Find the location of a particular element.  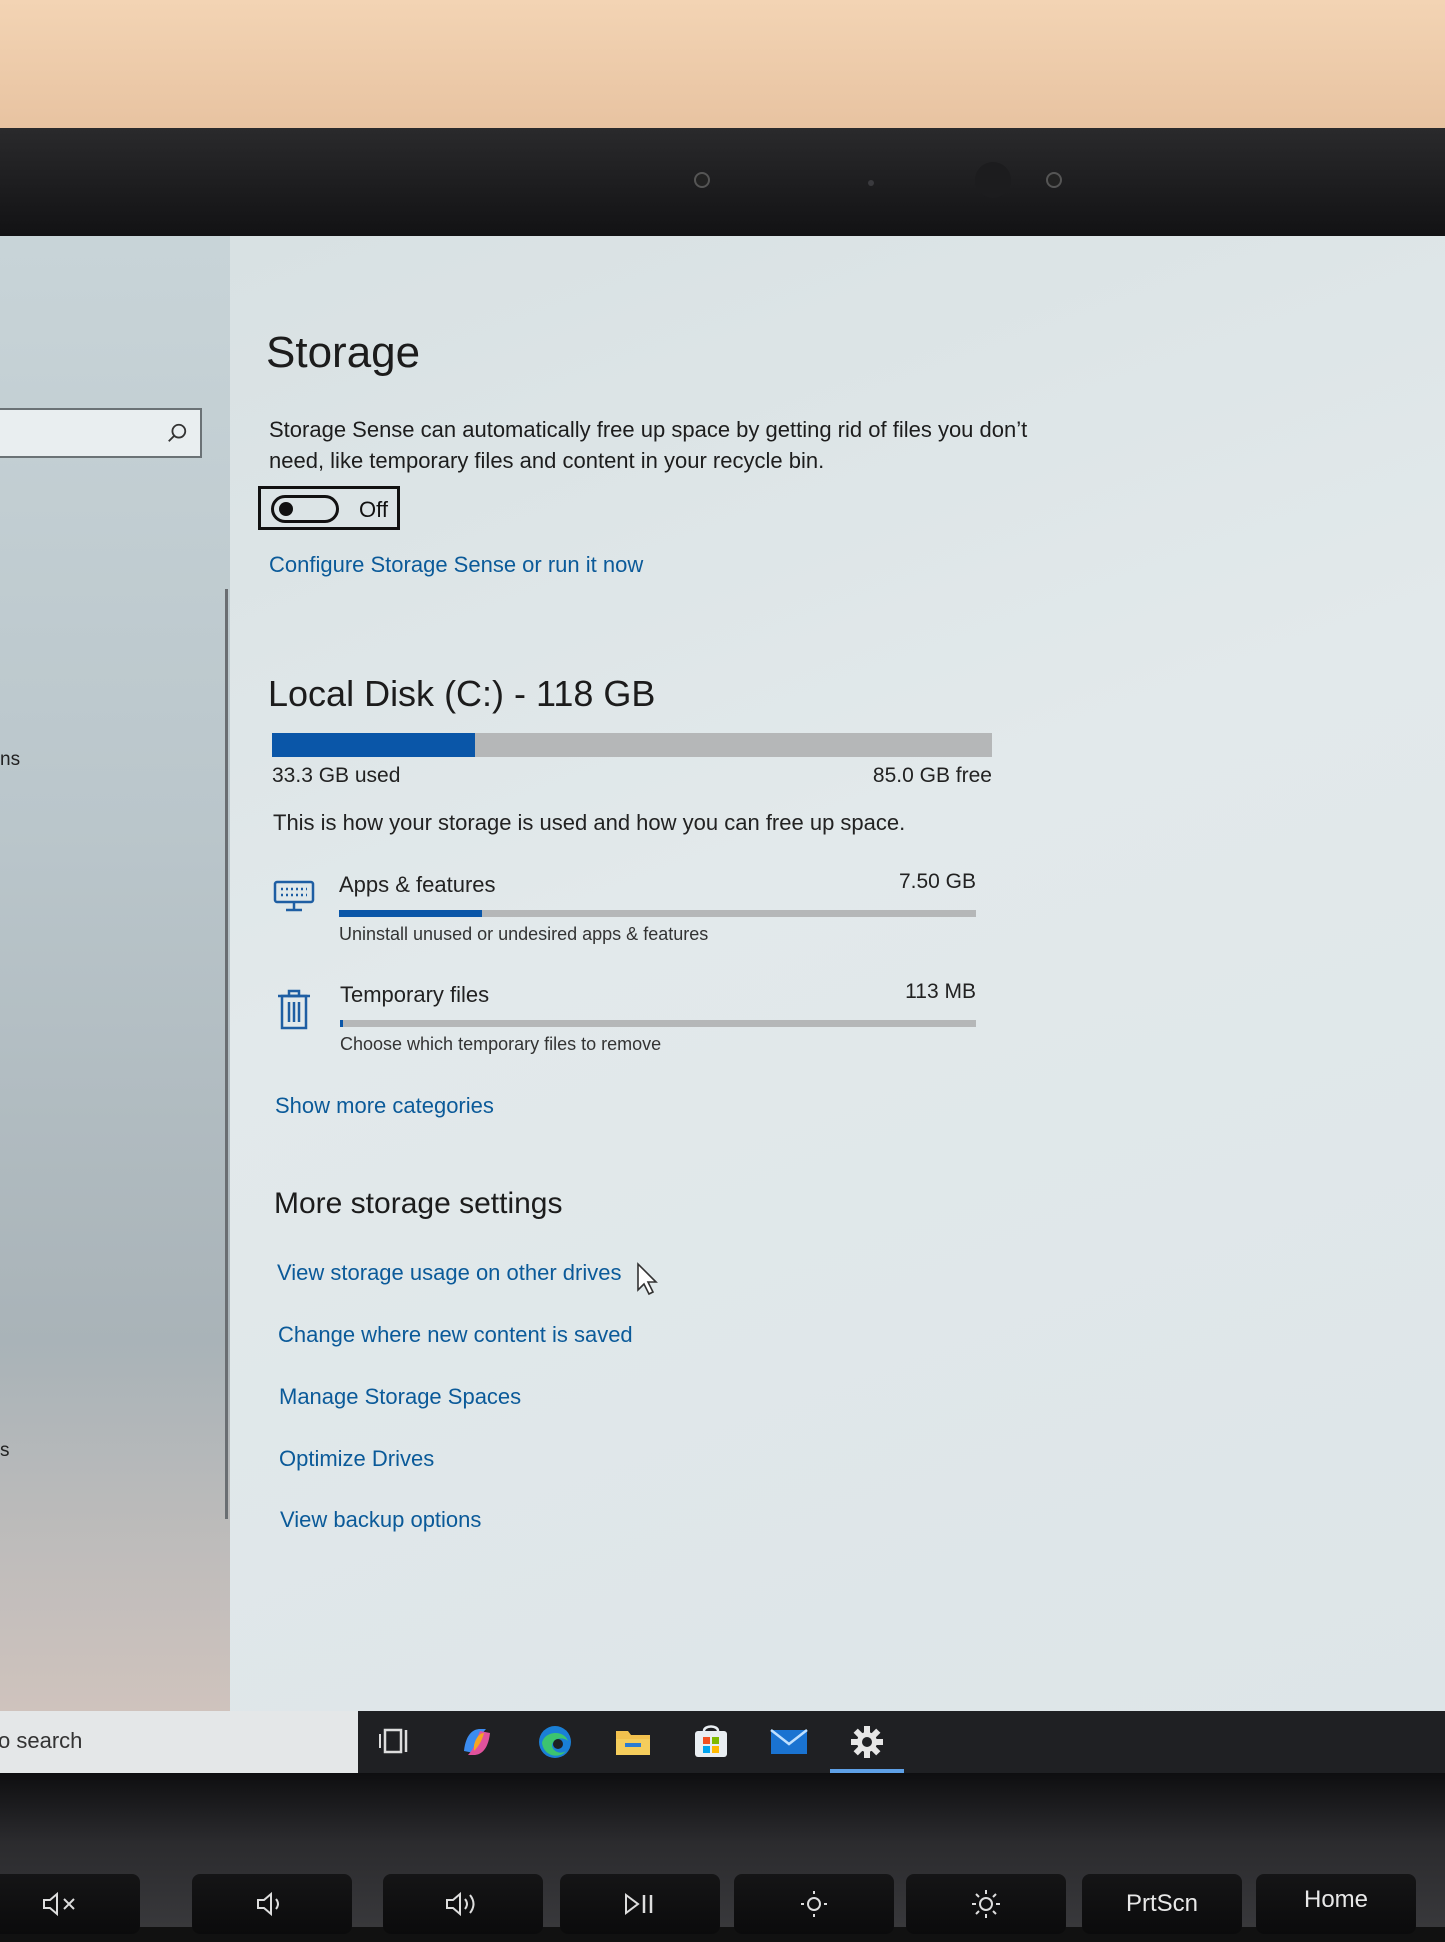

brightness-up-icon is located at coordinates (986, 1904).